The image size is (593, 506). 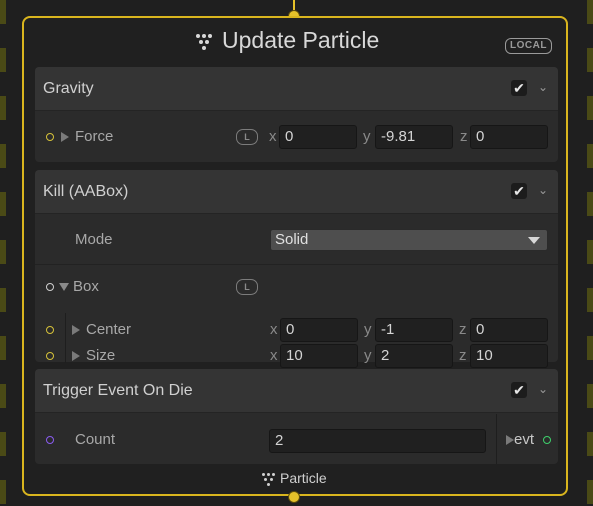 What do you see at coordinates (534, 240) in the screenshot?
I see `dropdown-arrow-icon` at bounding box center [534, 240].